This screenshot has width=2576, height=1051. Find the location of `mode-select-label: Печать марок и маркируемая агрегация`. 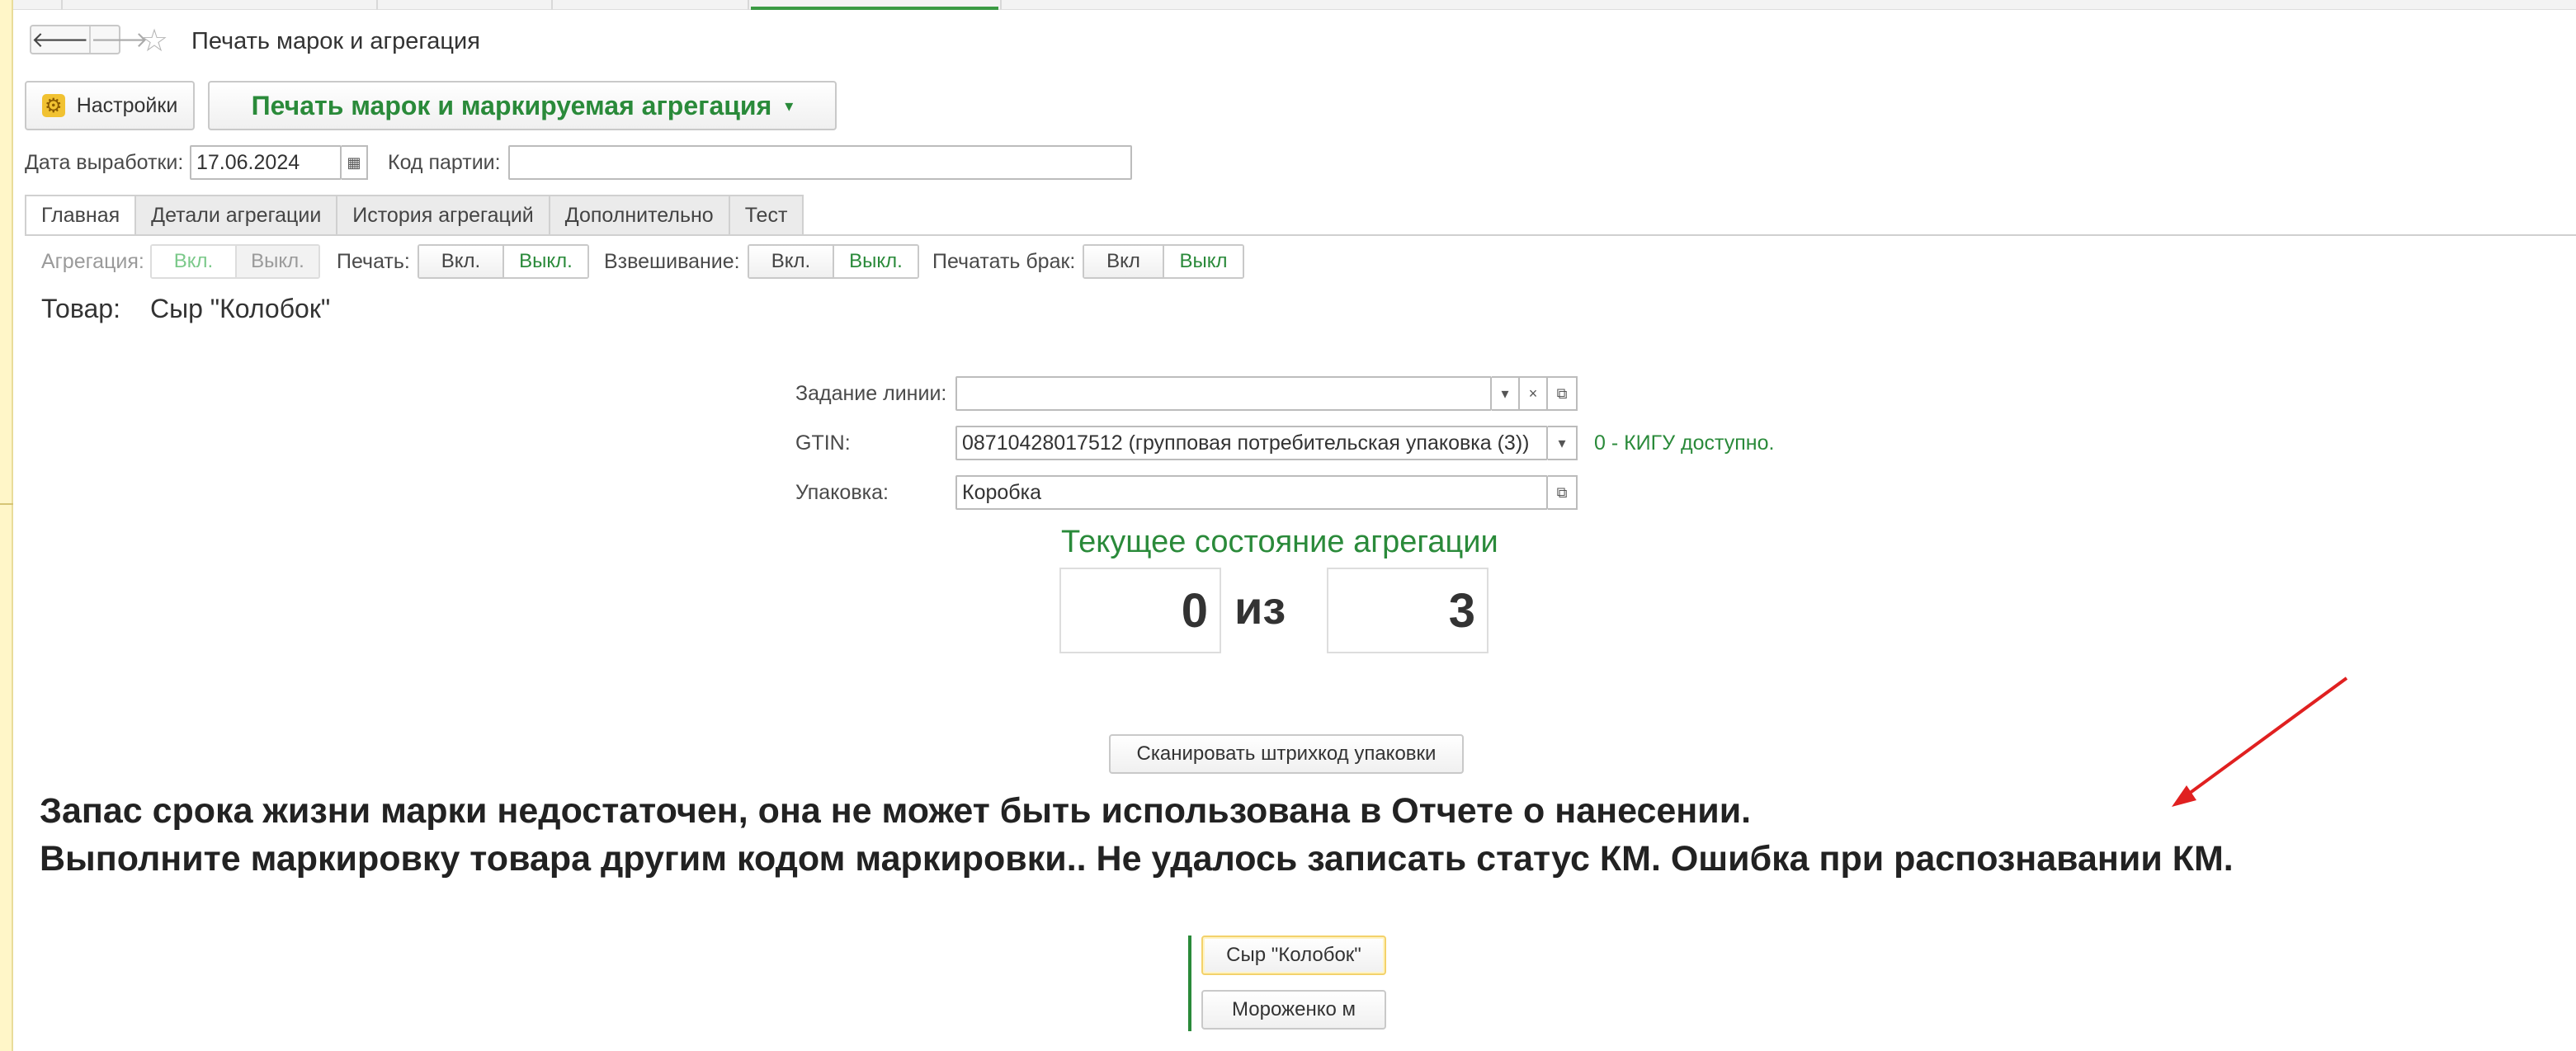

mode-select-label: Печать марок и маркируемая агрегация is located at coordinates (511, 105).